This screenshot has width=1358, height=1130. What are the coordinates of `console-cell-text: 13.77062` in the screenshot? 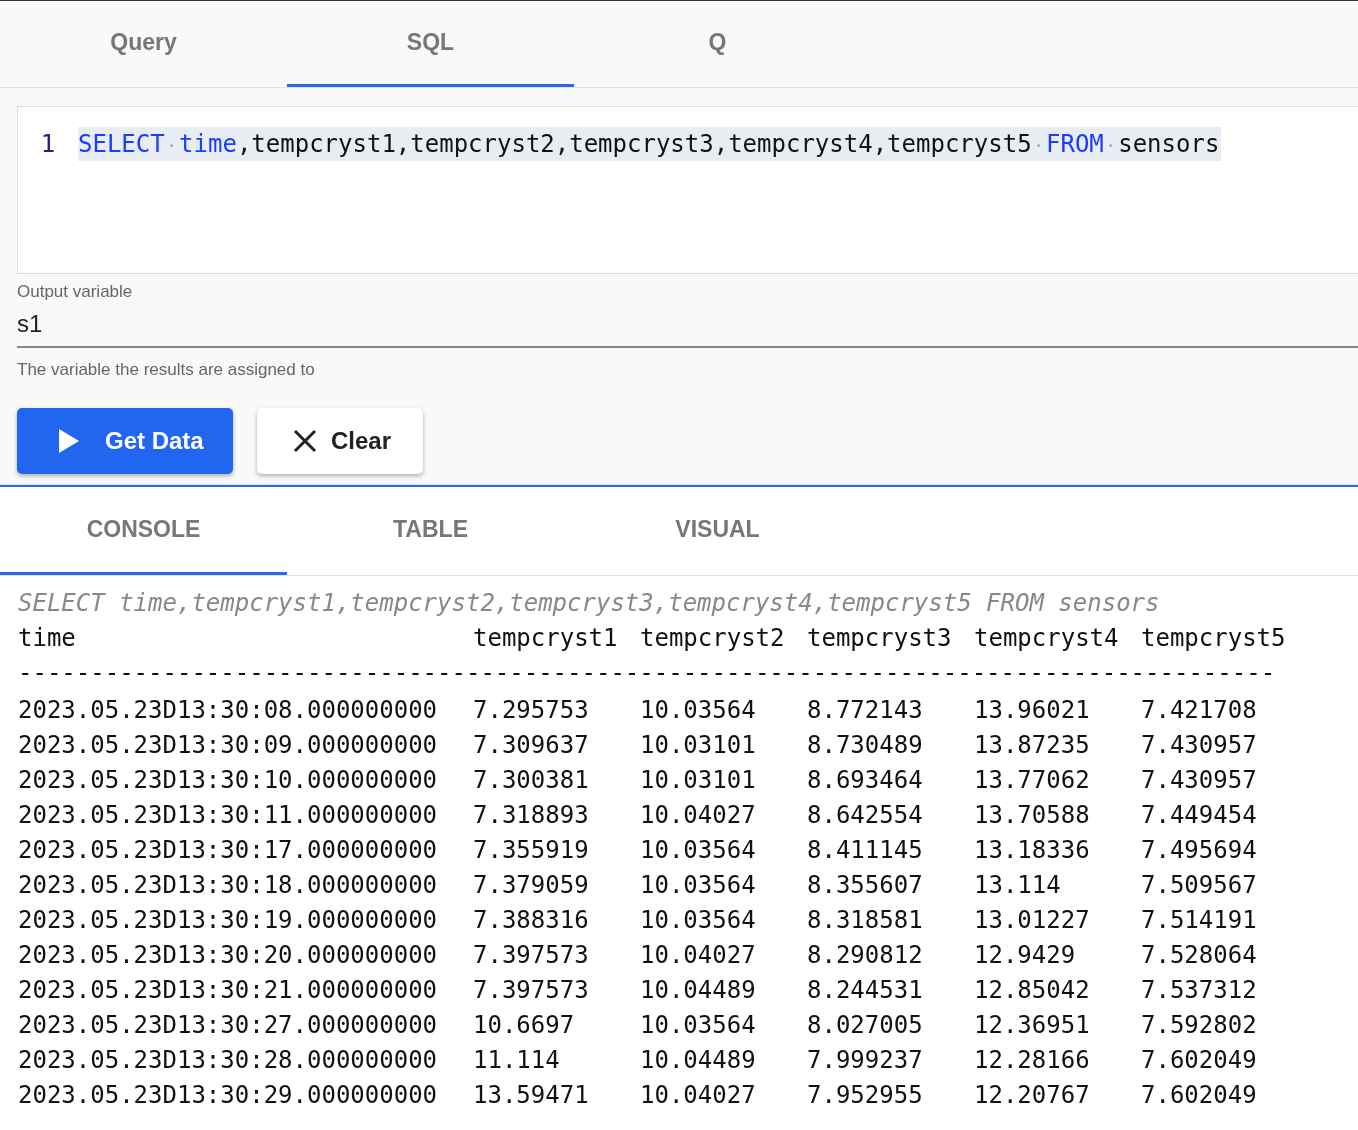 It's located at (1032, 780).